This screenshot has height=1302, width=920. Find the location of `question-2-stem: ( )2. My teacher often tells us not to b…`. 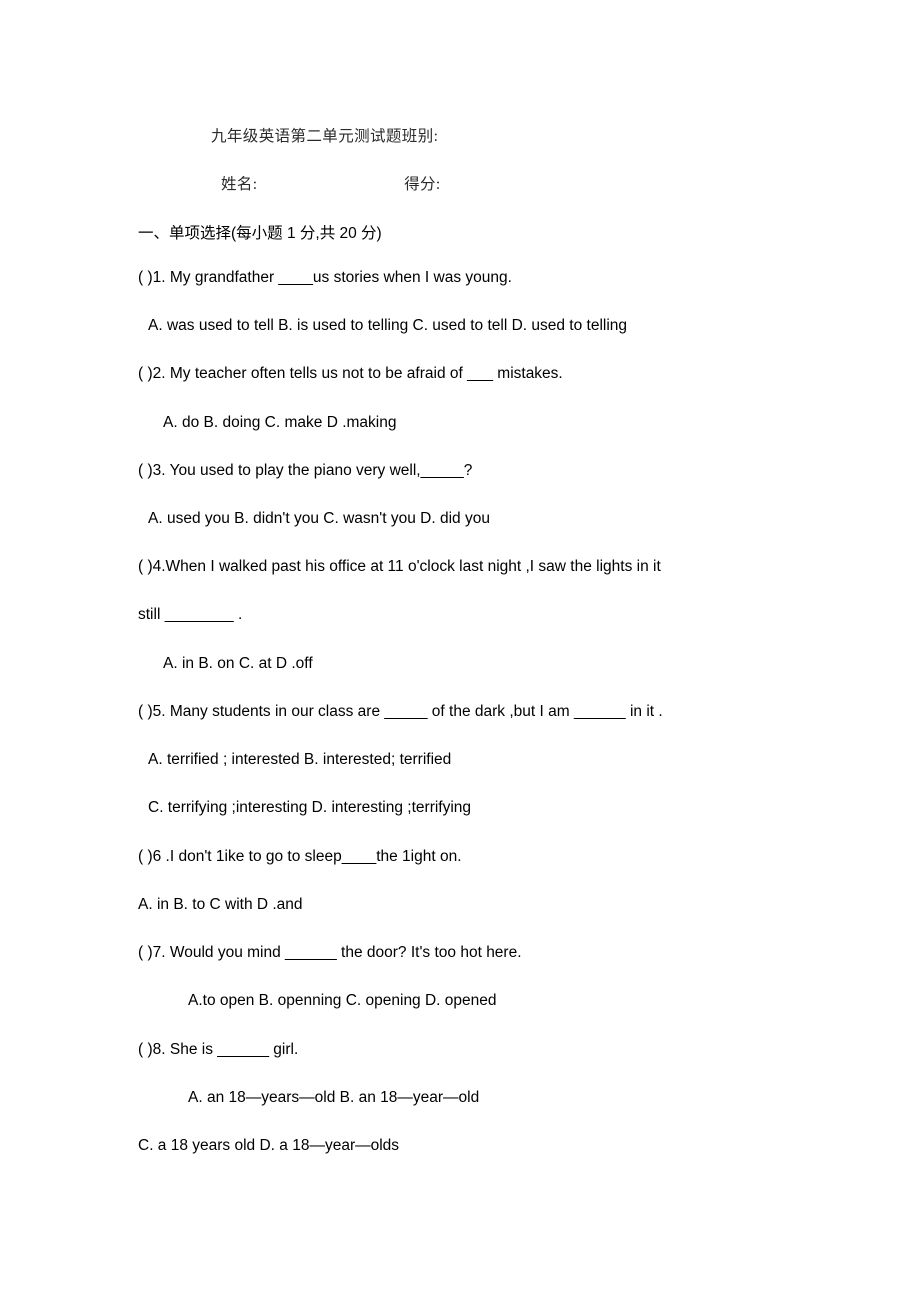

question-2-stem: ( )2. My teacher often tells us not to b… is located at coordinates (350, 373).